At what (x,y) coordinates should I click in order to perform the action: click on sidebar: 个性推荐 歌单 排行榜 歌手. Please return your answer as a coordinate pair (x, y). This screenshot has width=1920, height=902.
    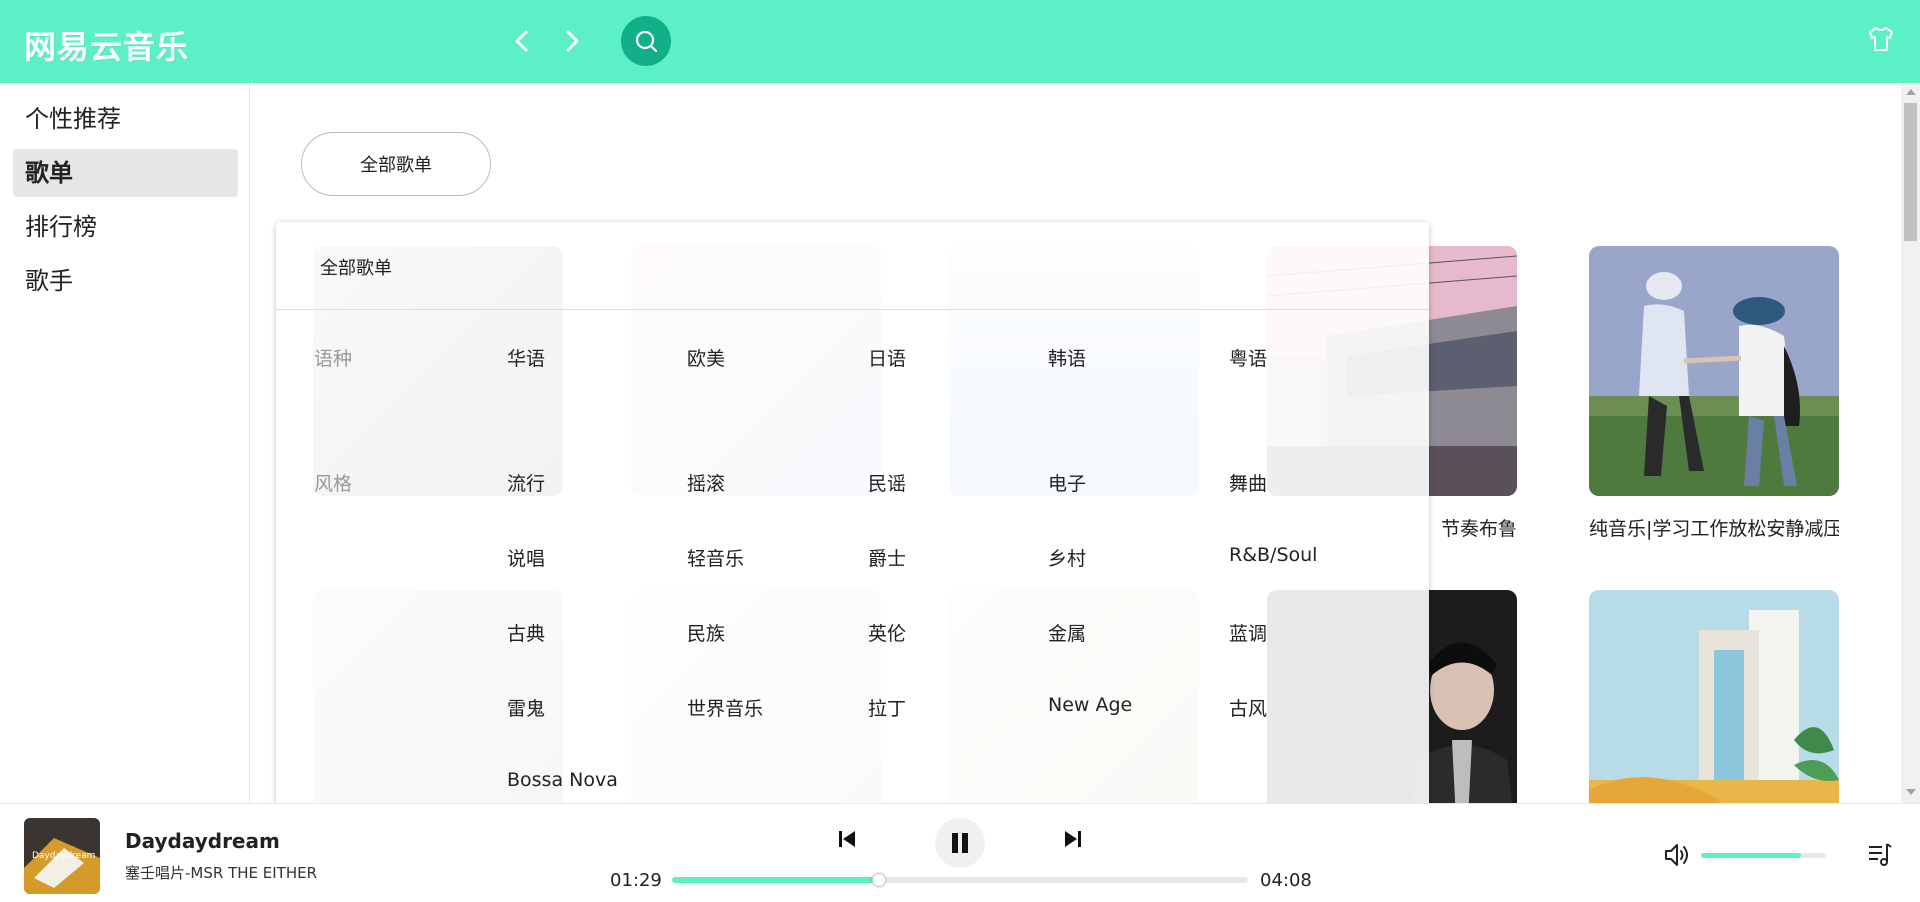
    Looking at the image, I should click on (125, 443).